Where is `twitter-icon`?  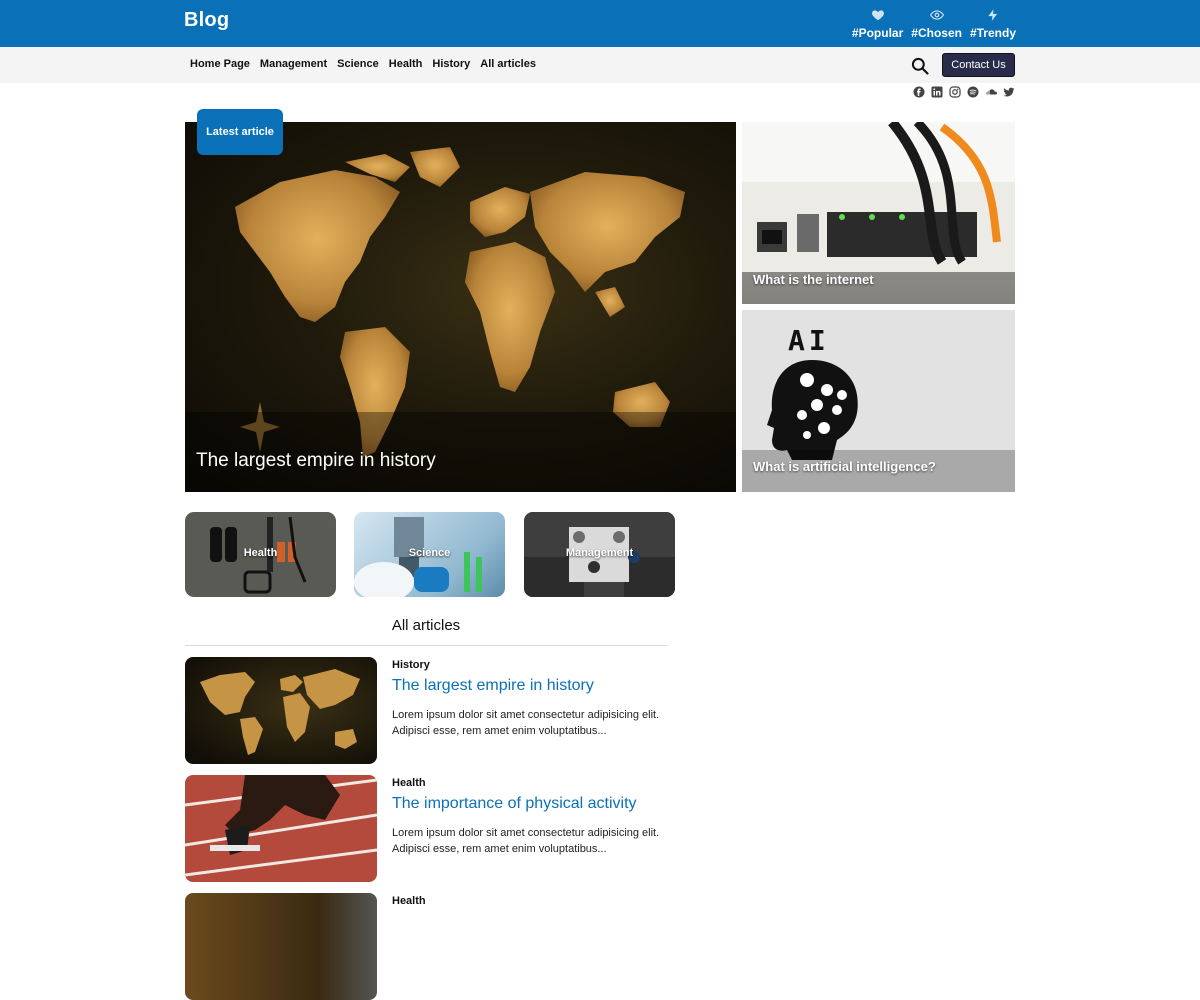
twitter-icon is located at coordinates (1009, 92).